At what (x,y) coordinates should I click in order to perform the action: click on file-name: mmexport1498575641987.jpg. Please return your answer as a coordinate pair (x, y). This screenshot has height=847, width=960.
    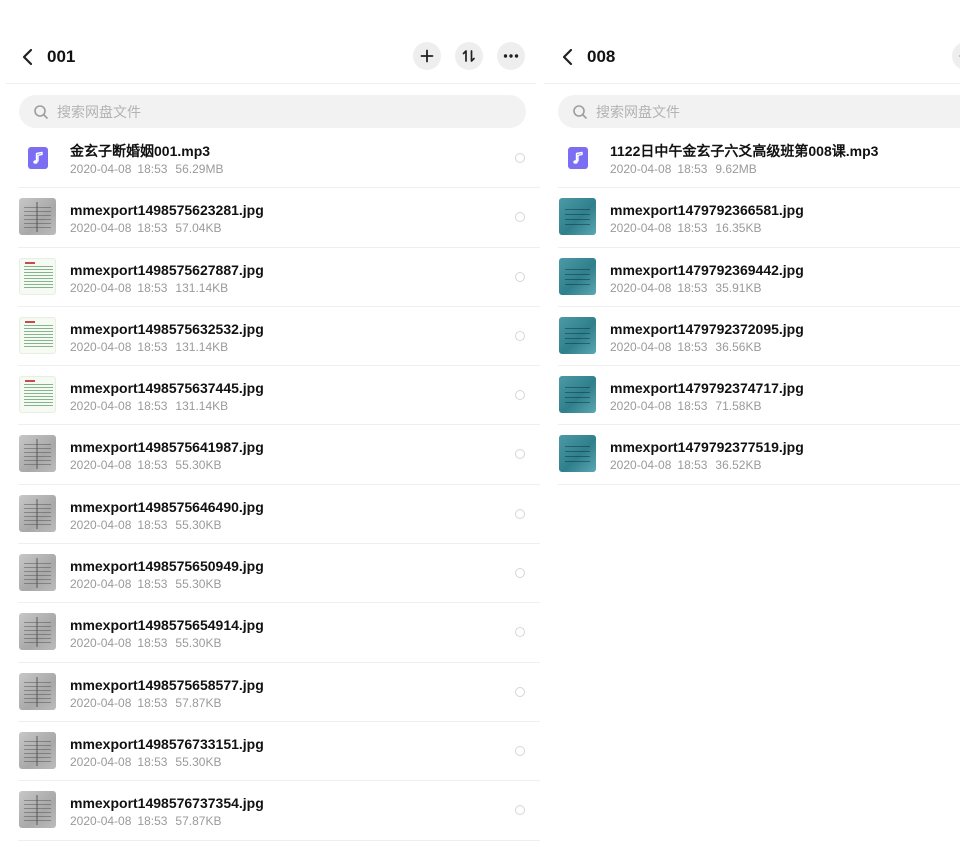
    Looking at the image, I should click on (167, 447).